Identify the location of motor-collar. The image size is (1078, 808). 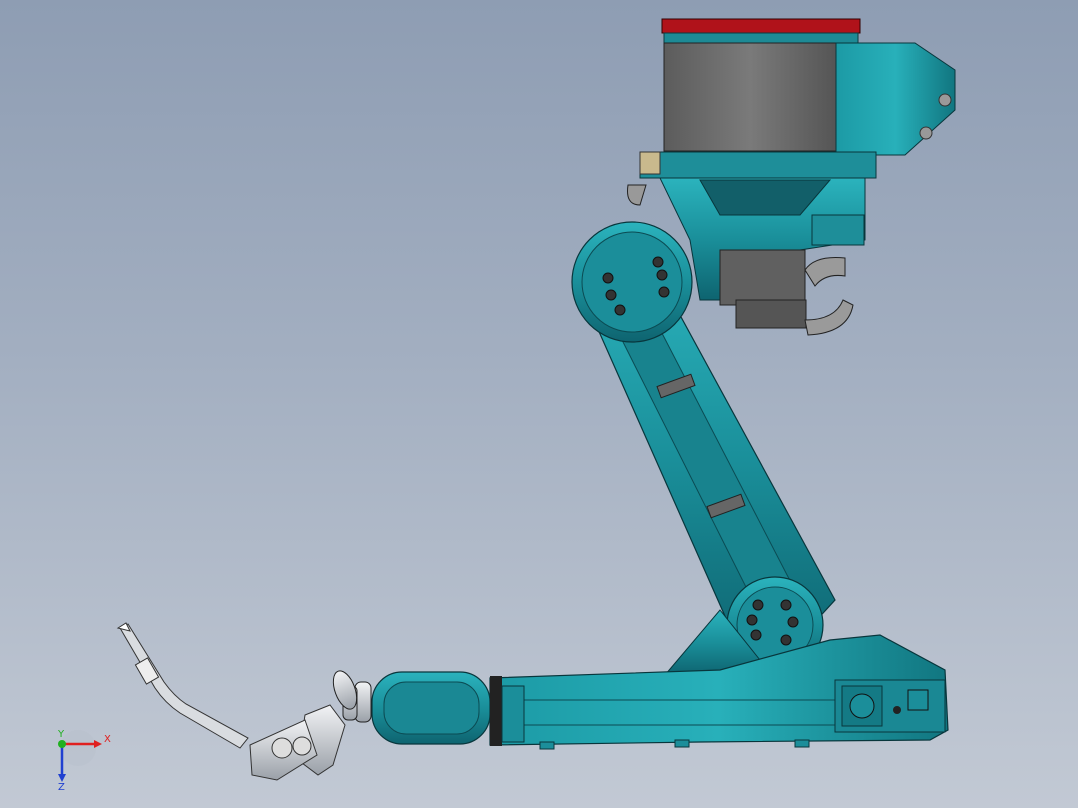
(758, 165).